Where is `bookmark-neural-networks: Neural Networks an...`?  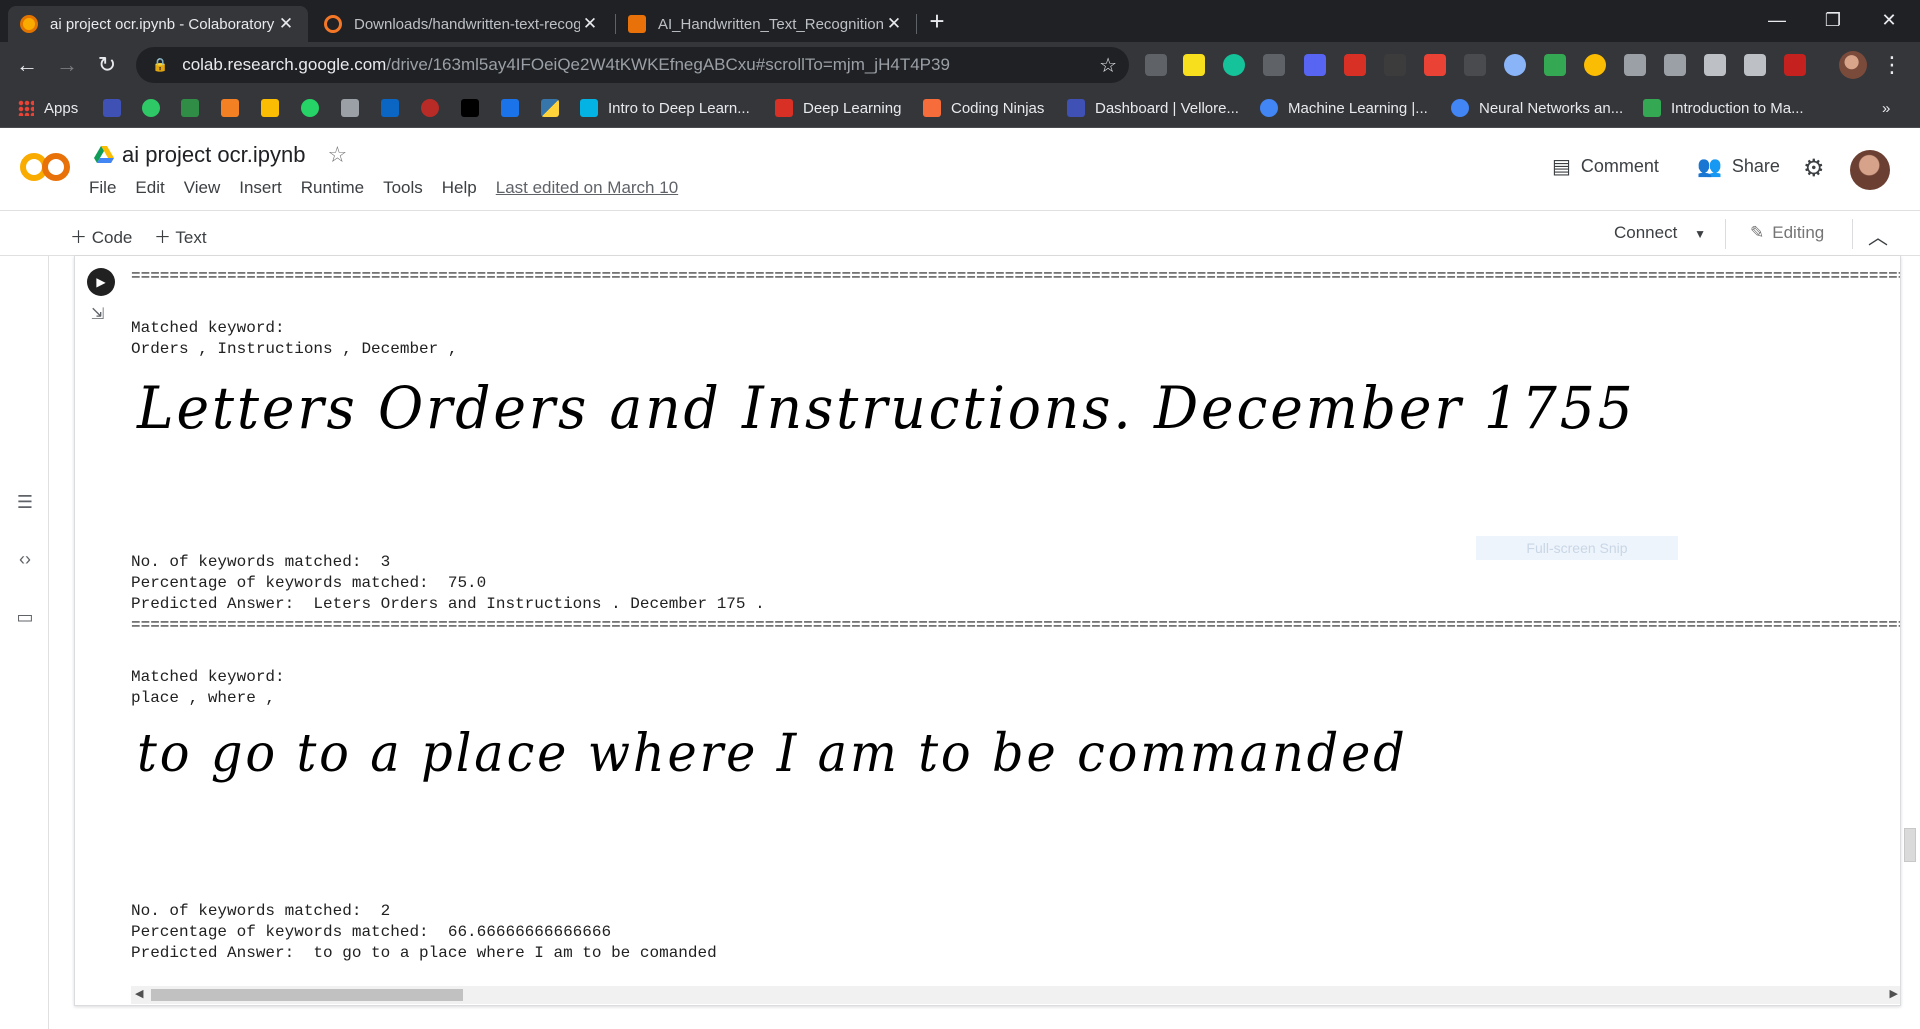 bookmark-neural-networks: Neural Networks an... is located at coordinates (1537, 108).